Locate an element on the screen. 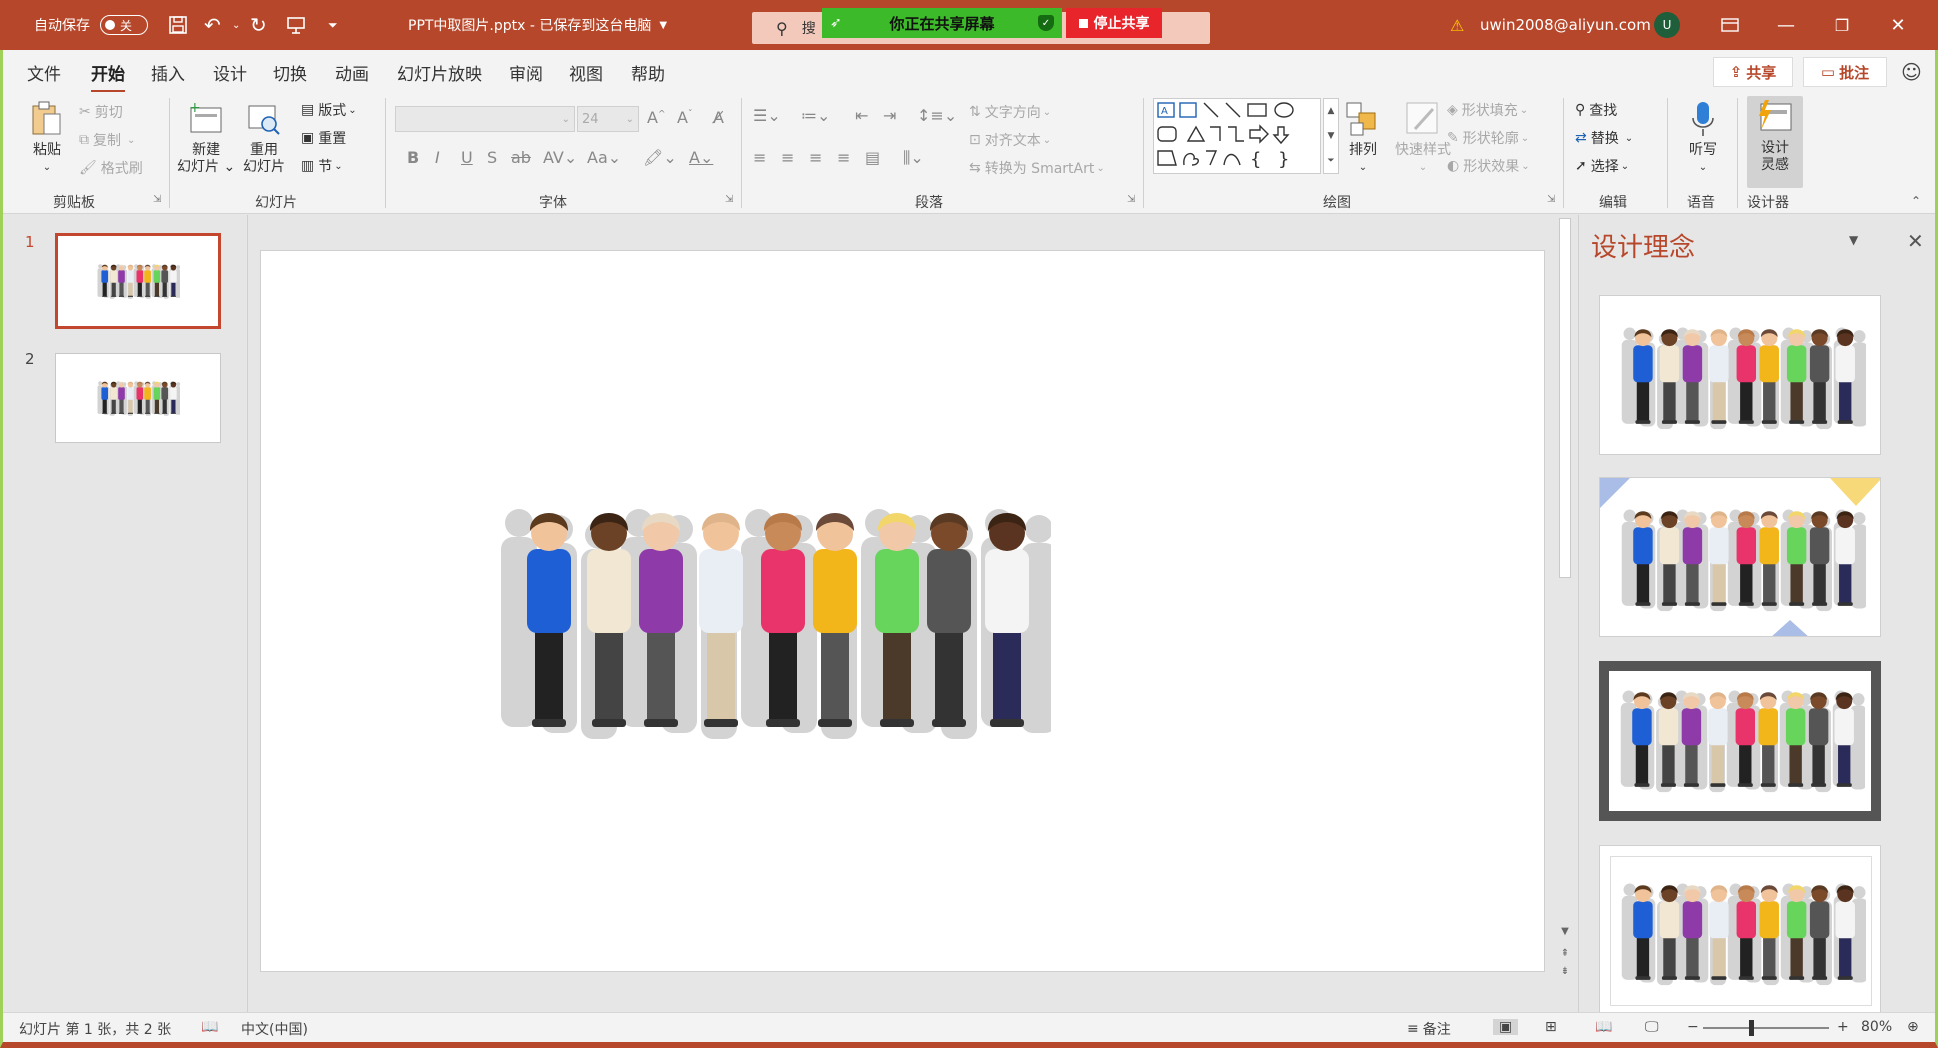 The image size is (1938, 1048). line-spacing-icon: ↕≡⌄ is located at coordinates (937, 115).